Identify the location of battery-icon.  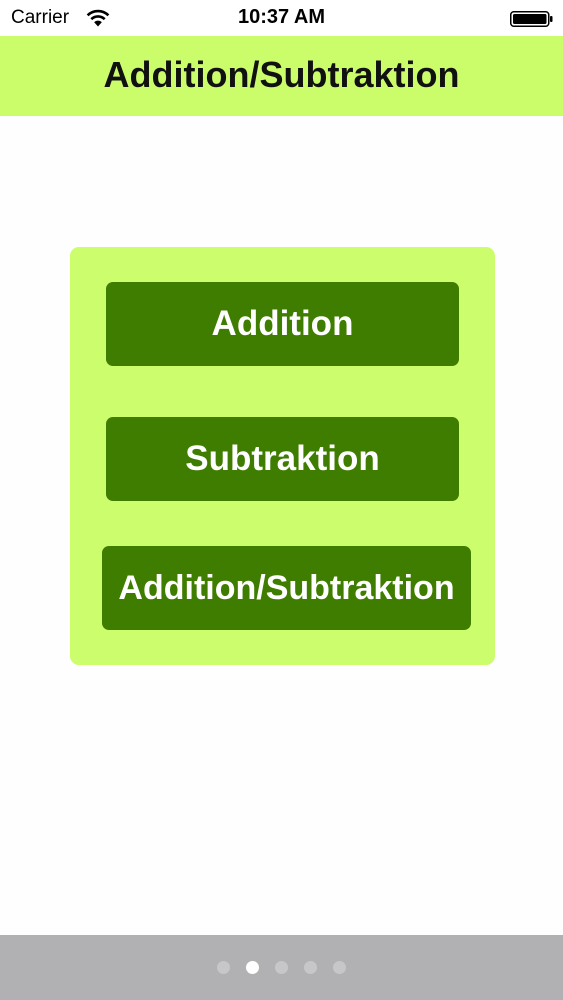
(531, 19).